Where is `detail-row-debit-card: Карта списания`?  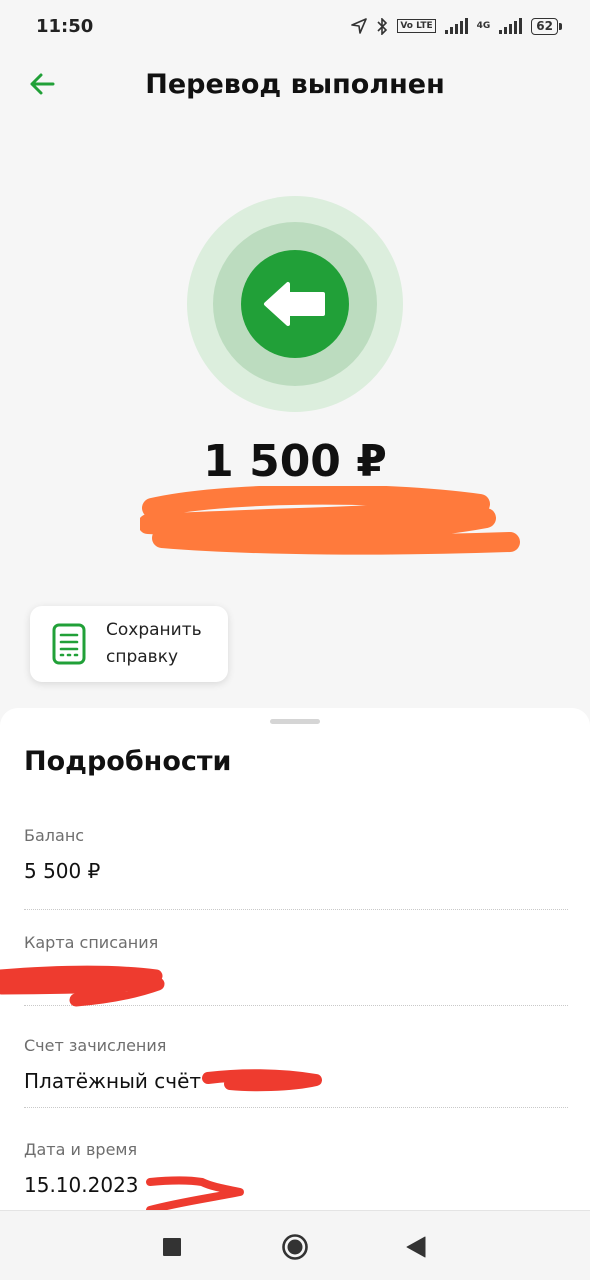
detail-row-debit-card: Карта списания is located at coordinates (296, 962).